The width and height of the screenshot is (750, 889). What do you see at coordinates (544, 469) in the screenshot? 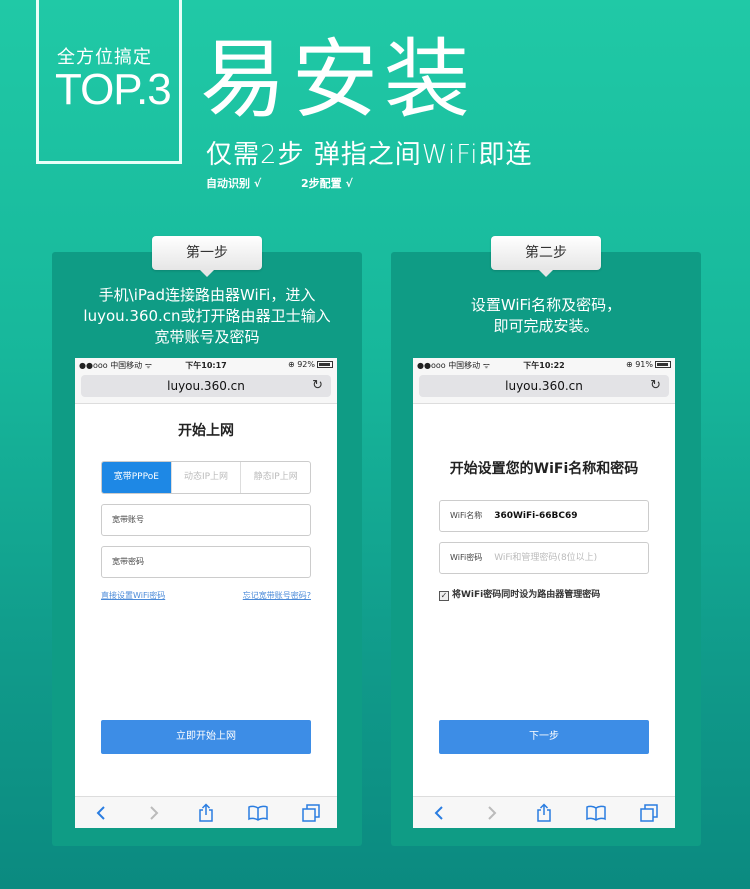
I see `screen-title: 开始设置您的WiFi名称和密码` at bounding box center [544, 469].